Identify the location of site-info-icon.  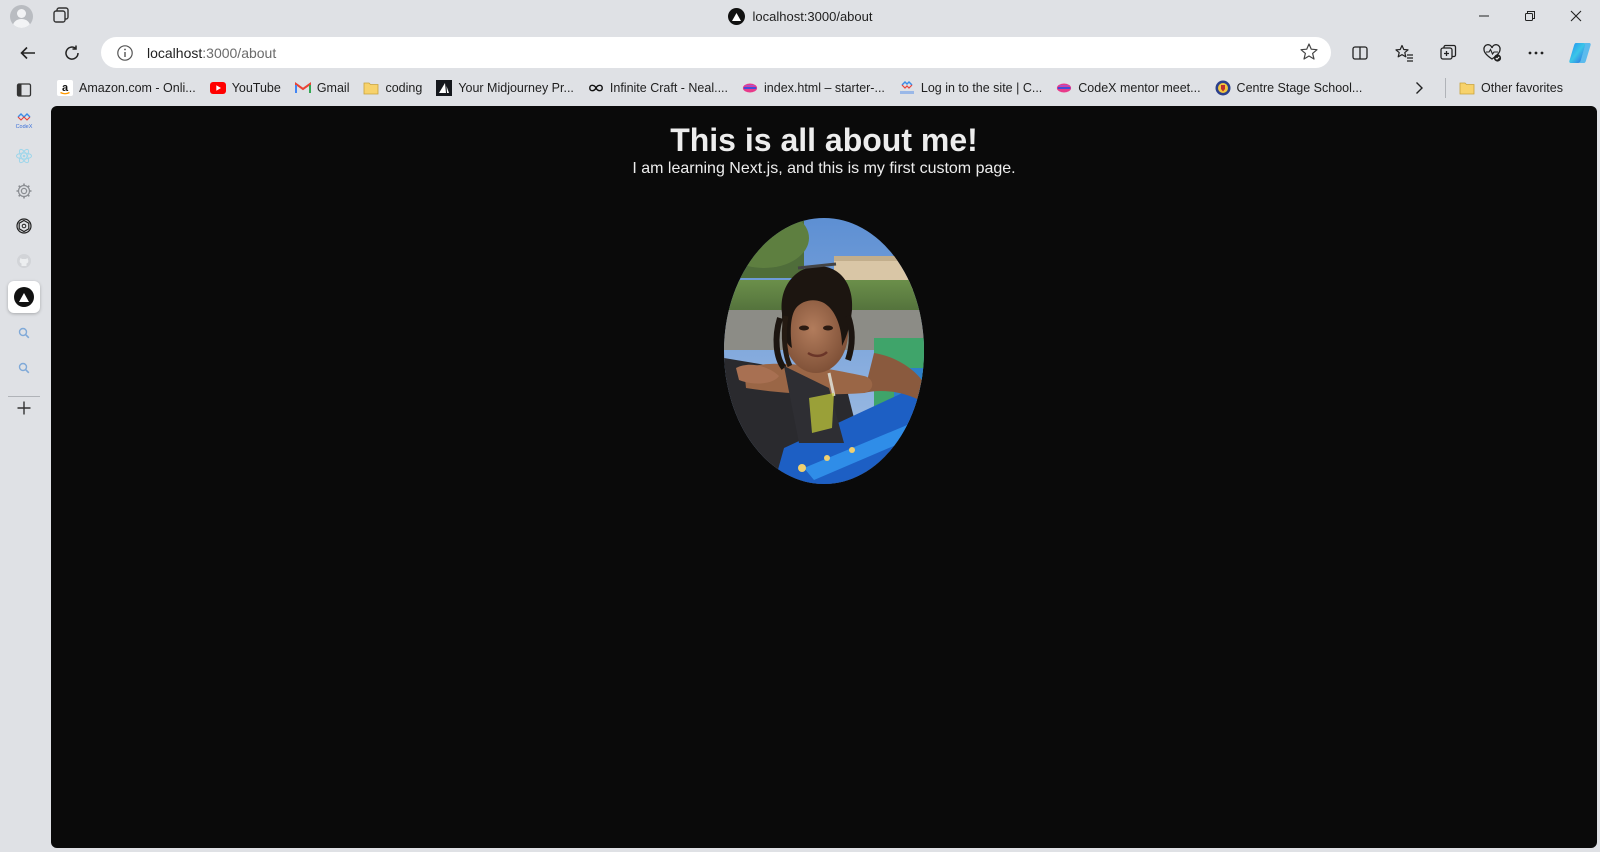
(125, 53).